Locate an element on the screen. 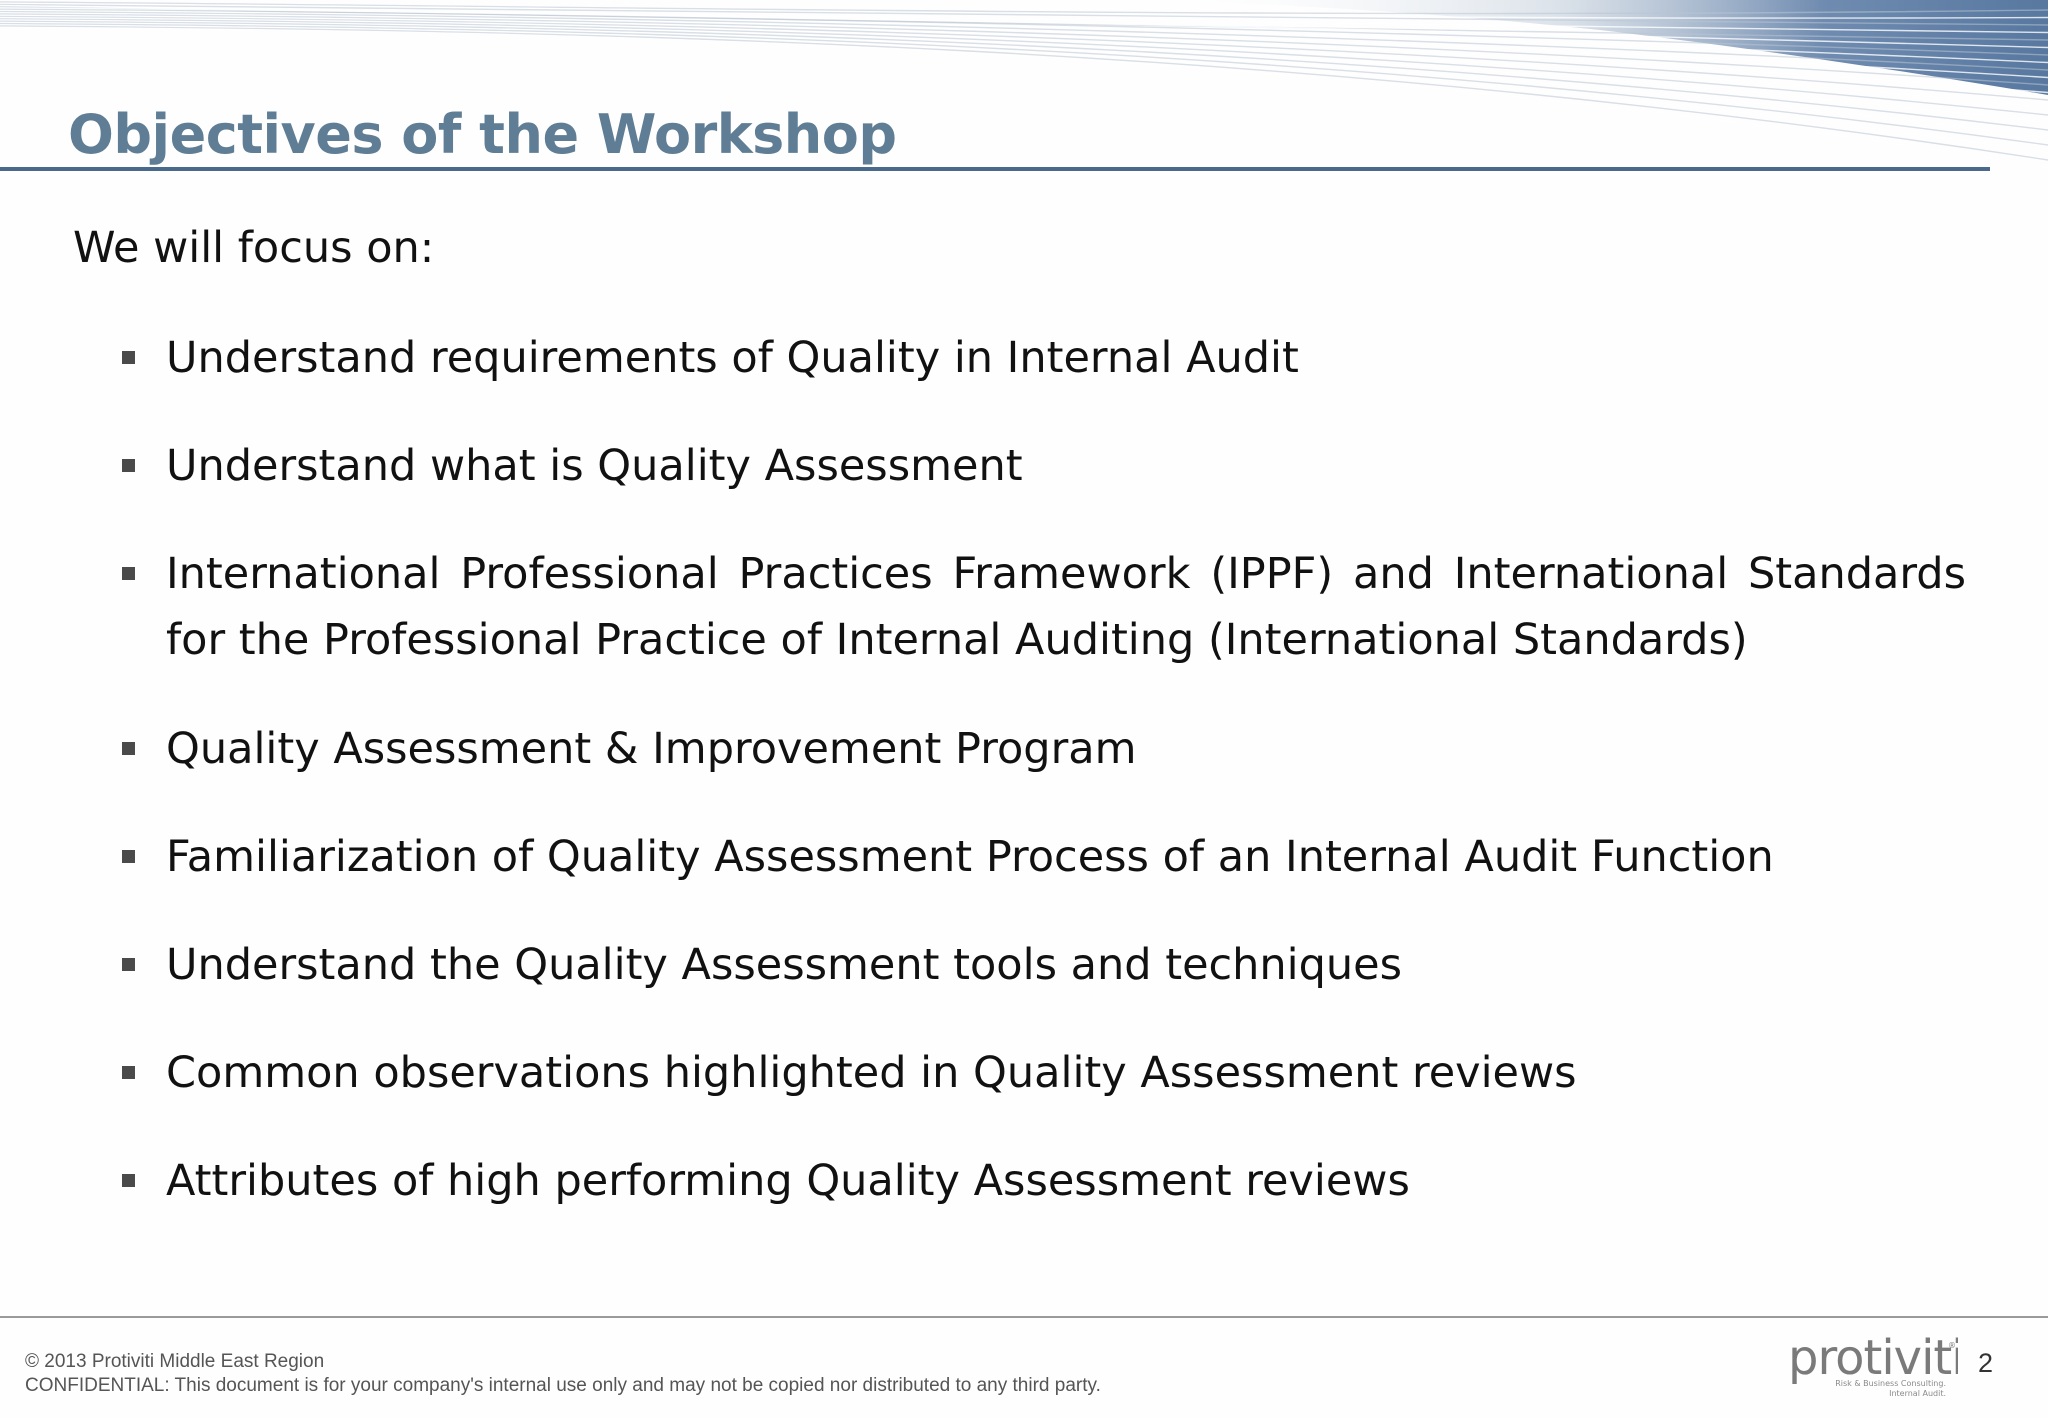 The image size is (2048, 1418). svg-text: protiviti is located at coordinates (1873, 1358).